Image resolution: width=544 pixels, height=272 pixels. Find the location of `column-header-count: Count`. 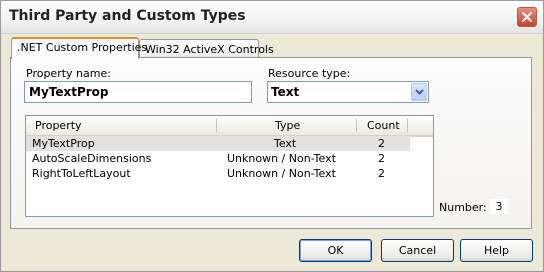

column-header-count: Count is located at coordinates (383, 125).